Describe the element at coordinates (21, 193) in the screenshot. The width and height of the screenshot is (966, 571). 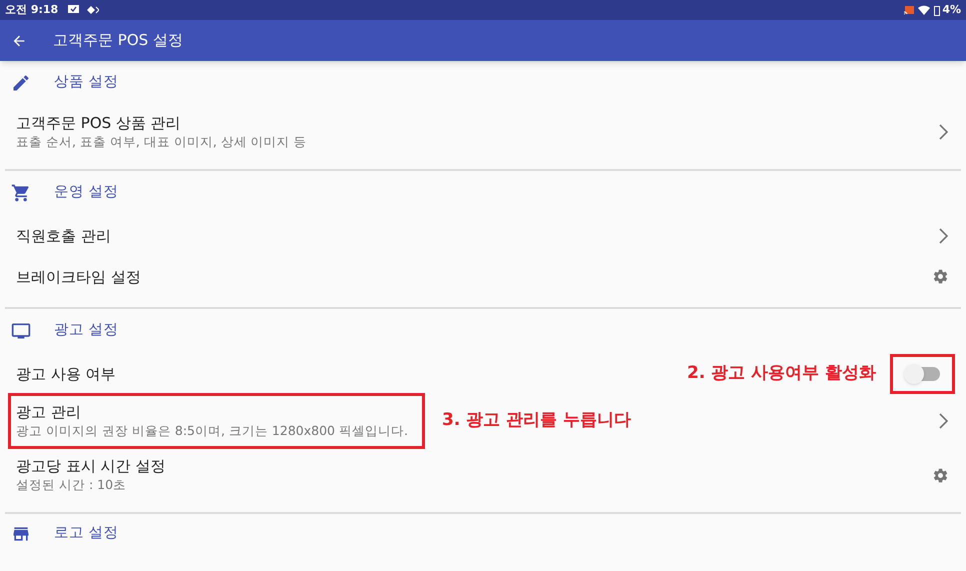
I see `cart-icon` at that location.